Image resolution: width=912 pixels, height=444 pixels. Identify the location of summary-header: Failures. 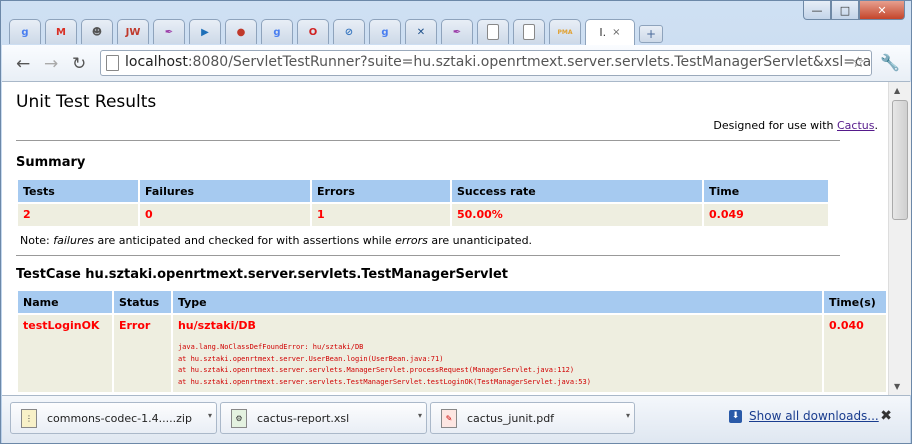
(225, 191).